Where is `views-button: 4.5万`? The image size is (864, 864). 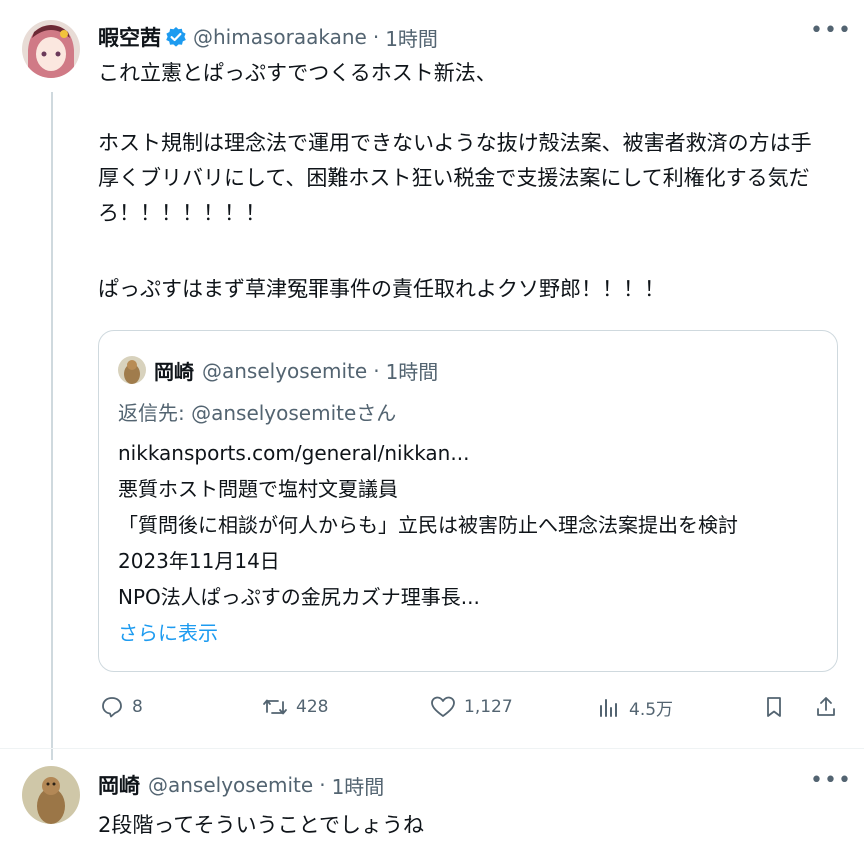
views-button: 4.5万 is located at coordinates (635, 707).